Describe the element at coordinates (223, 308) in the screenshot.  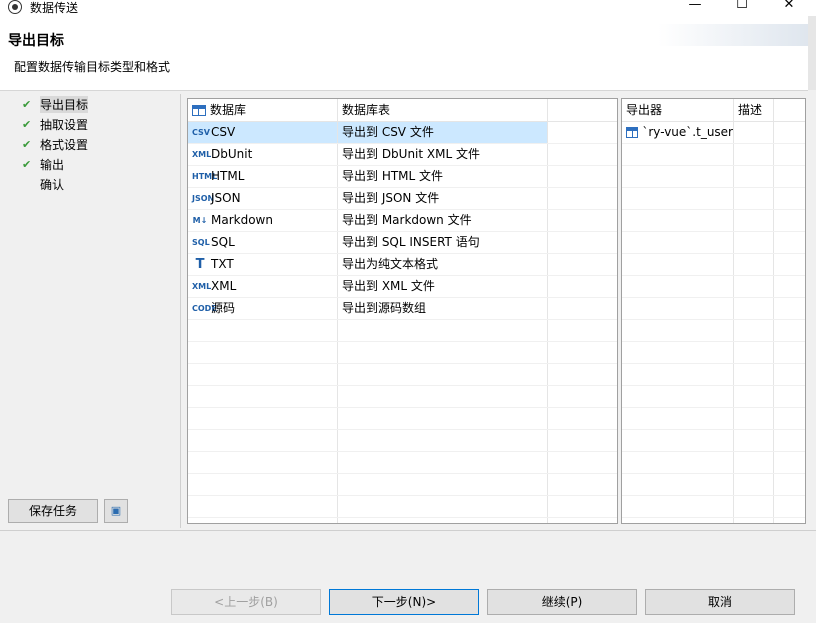
I see `format-name: 源码` at that location.